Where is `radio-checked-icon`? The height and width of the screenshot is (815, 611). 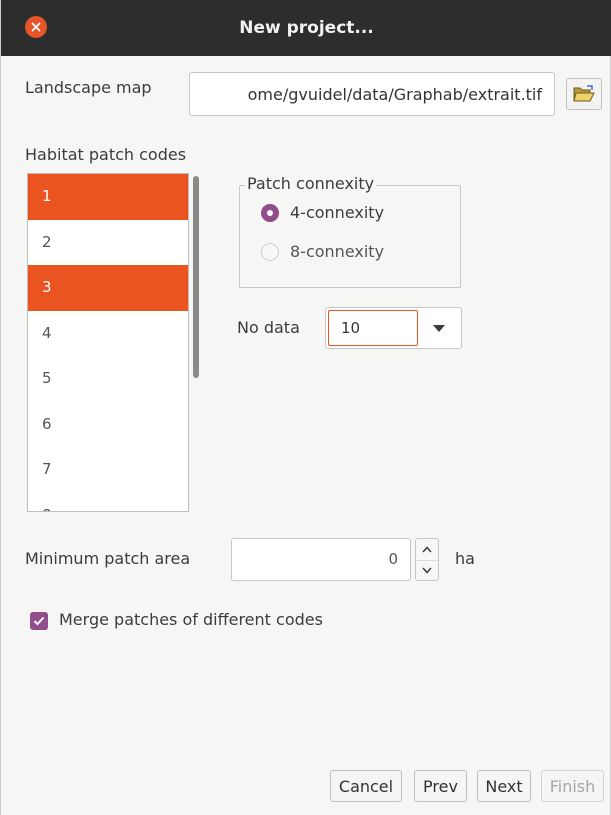
radio-checked-icon is located at coordinates (270, 212).